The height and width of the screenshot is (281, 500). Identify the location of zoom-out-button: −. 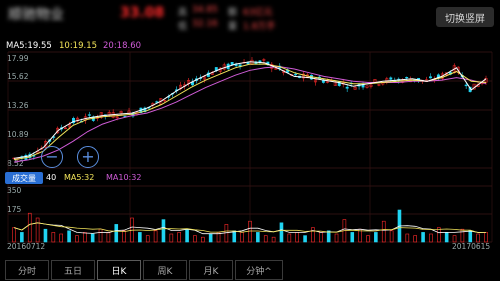
(52, 157).